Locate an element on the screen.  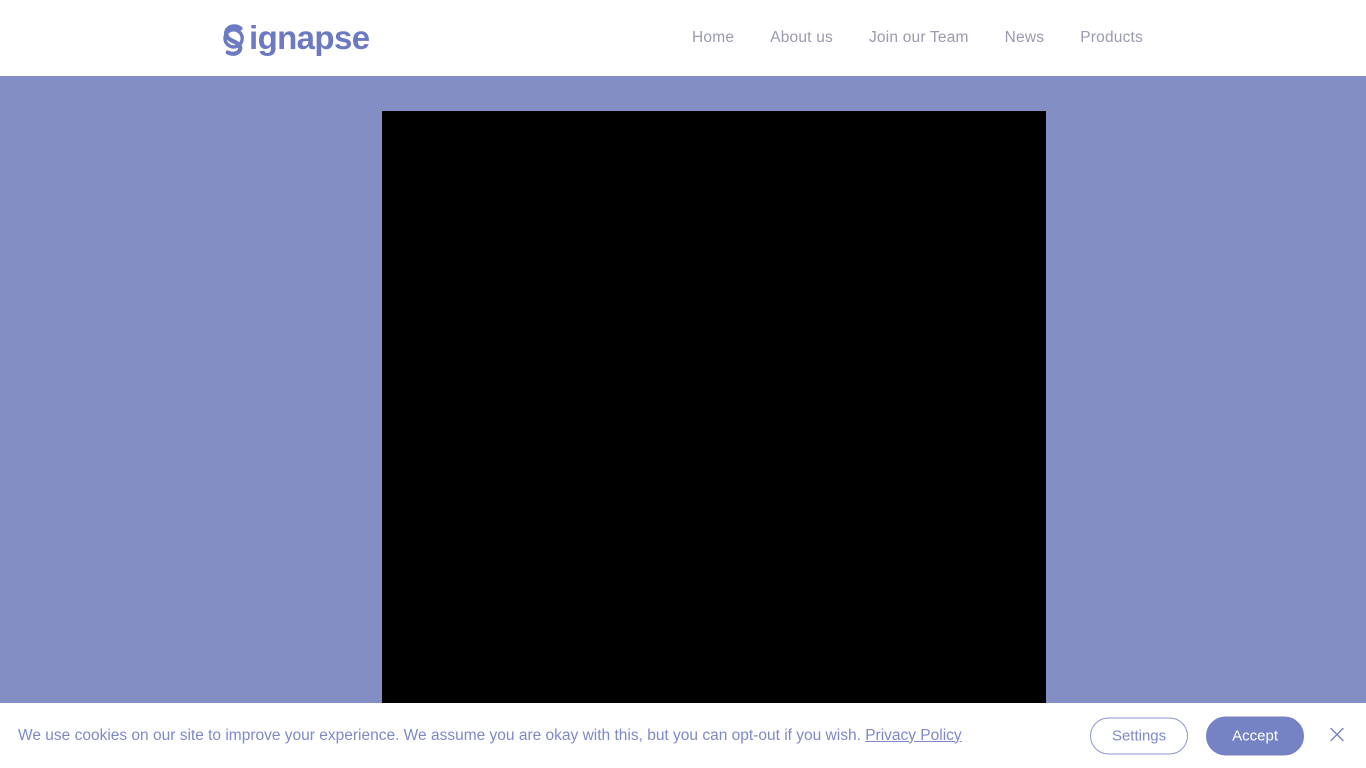
cookie-actions: Settings Accept is located at coordinates (1219, 735).